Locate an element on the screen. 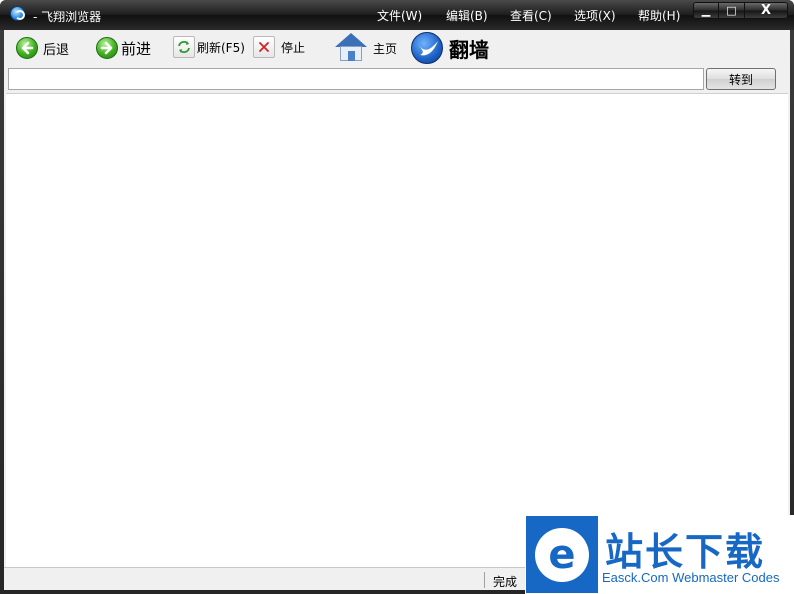  fanqiang-bird-icon is located at coordinates (427, 48).